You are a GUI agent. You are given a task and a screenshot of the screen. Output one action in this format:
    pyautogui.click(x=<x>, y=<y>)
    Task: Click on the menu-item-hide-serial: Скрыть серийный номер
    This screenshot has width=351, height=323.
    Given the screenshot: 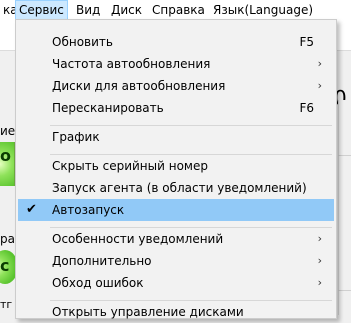 What is the action you would take?
    pyautogui.click(x=176, y=166)
    